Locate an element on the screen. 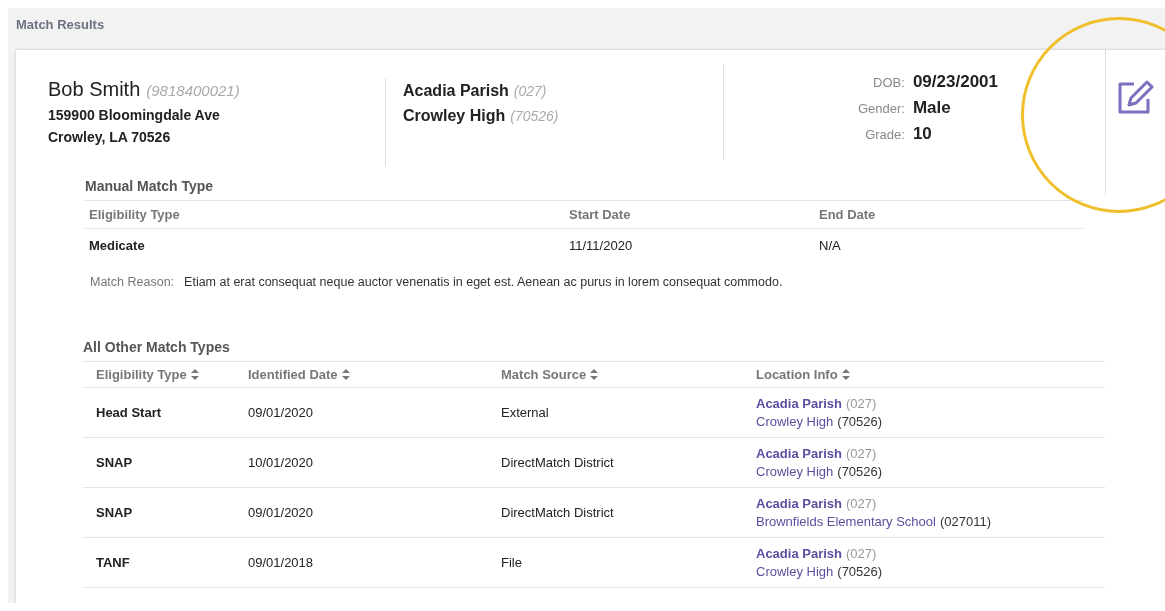 The height and width of the screenshot is (611, 1165). column-header-label: Eligibility Type is located at coordinates (141, 374).